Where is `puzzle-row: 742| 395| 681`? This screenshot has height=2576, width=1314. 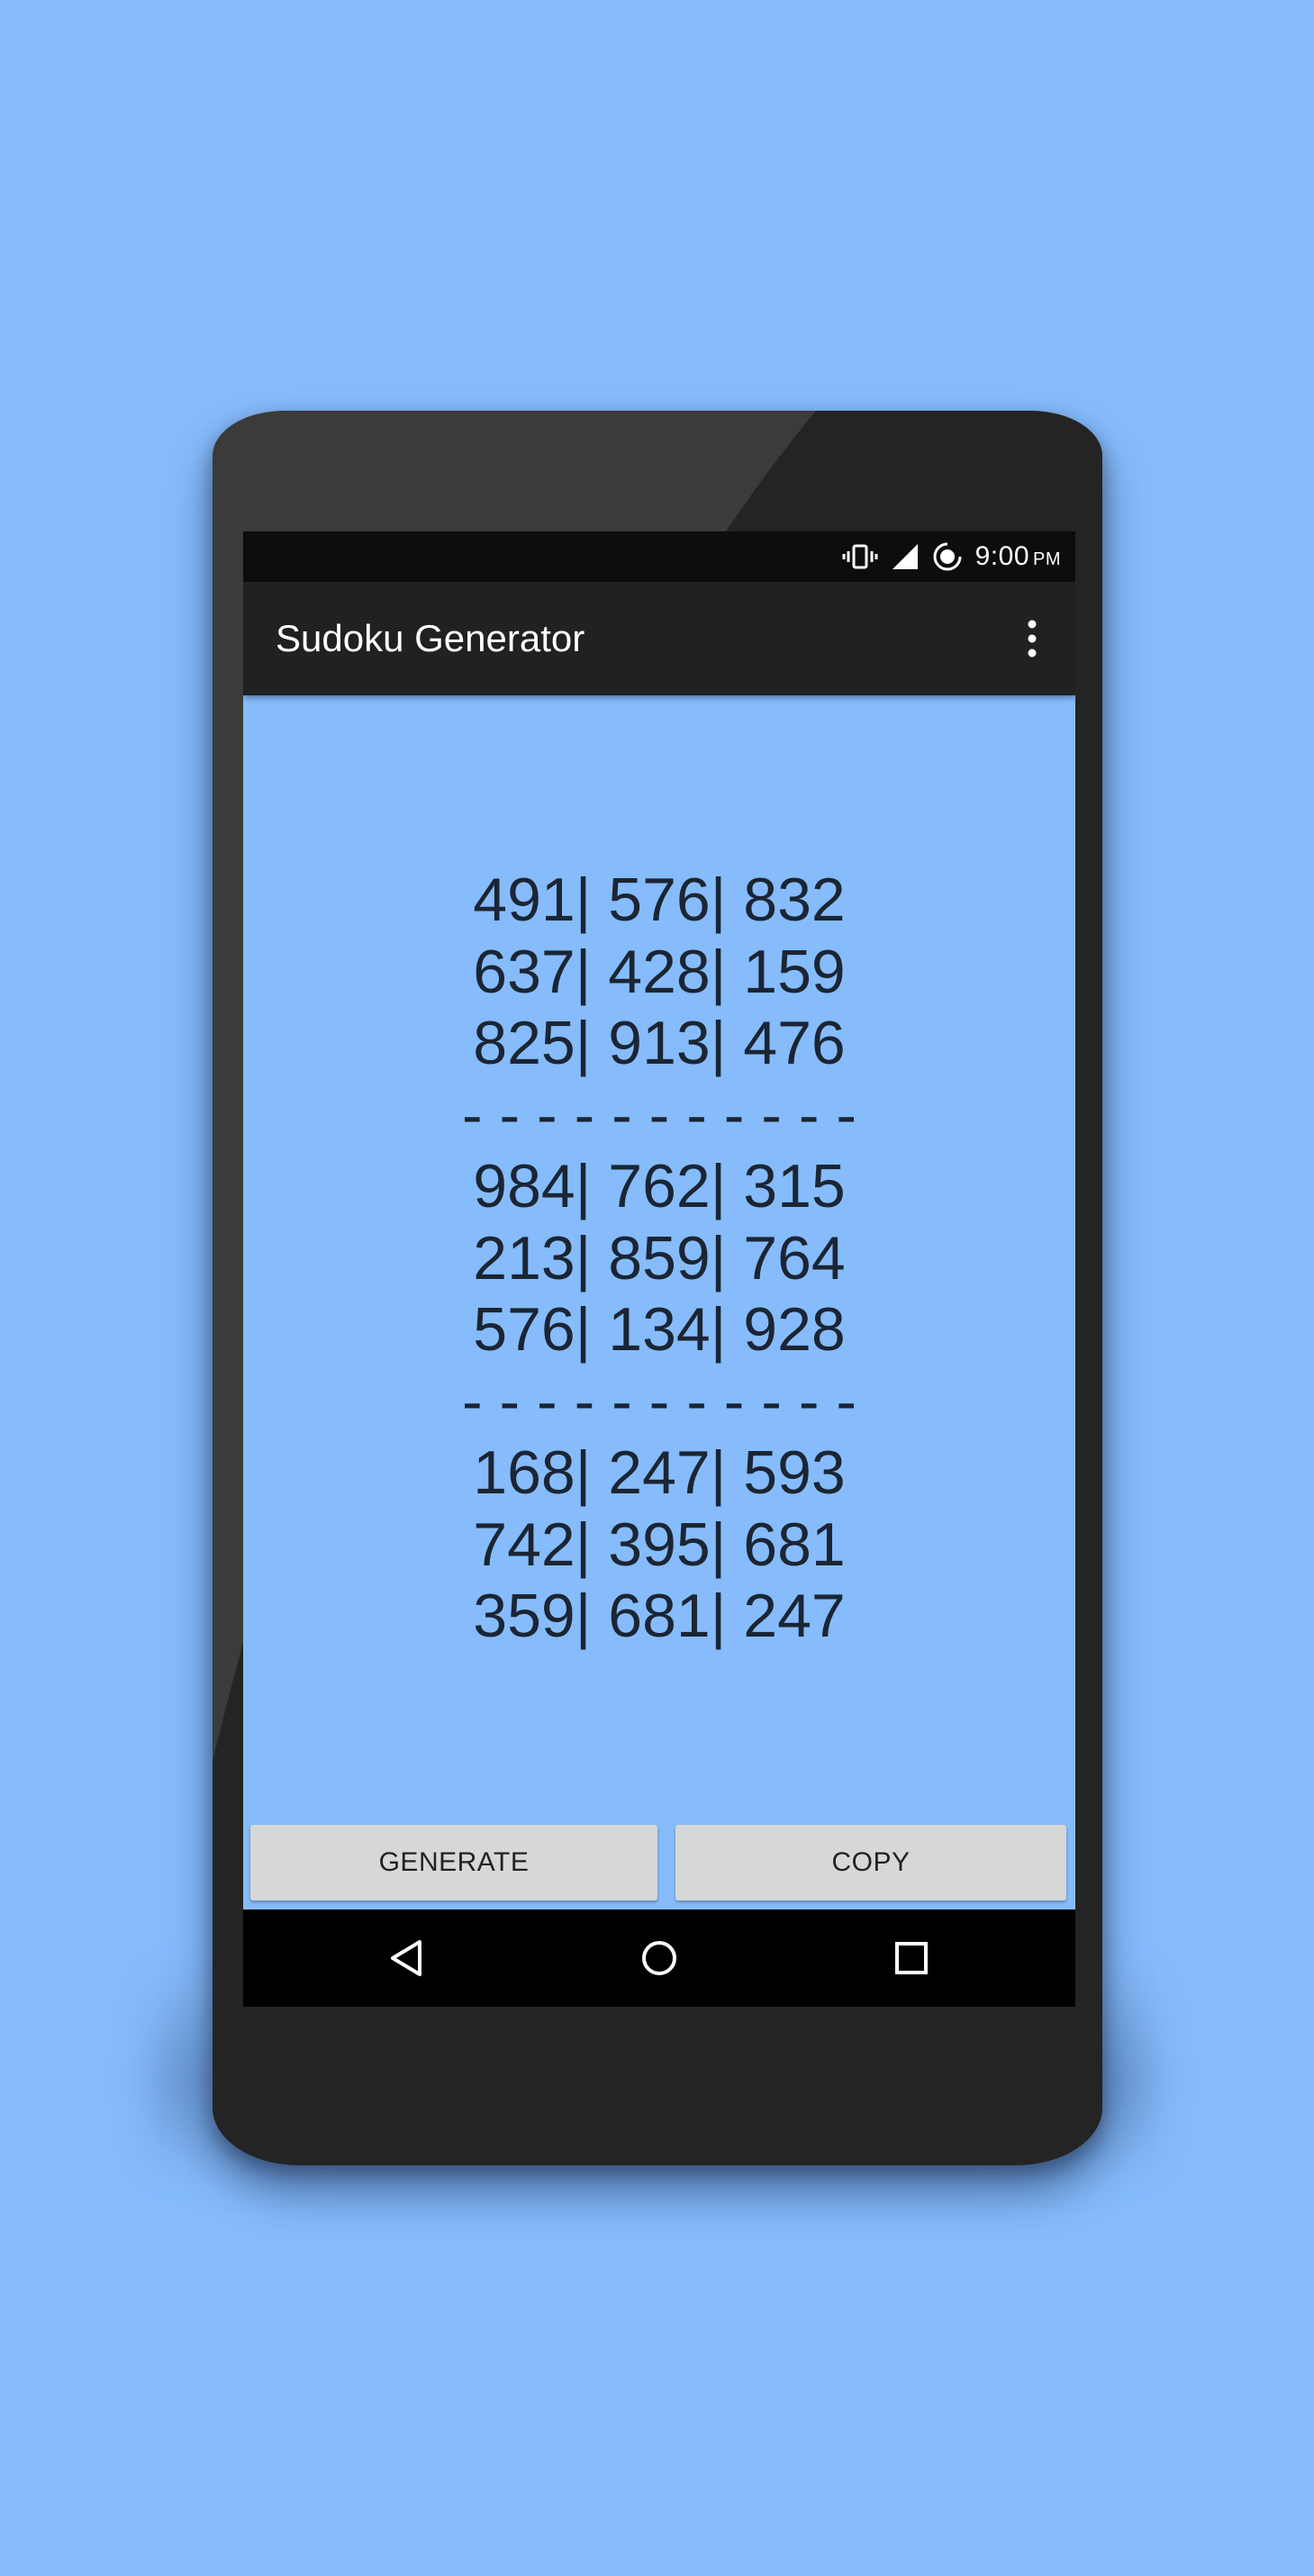 puzzle-row: 742| 395| 681 is located at coordinates (659, 1544).